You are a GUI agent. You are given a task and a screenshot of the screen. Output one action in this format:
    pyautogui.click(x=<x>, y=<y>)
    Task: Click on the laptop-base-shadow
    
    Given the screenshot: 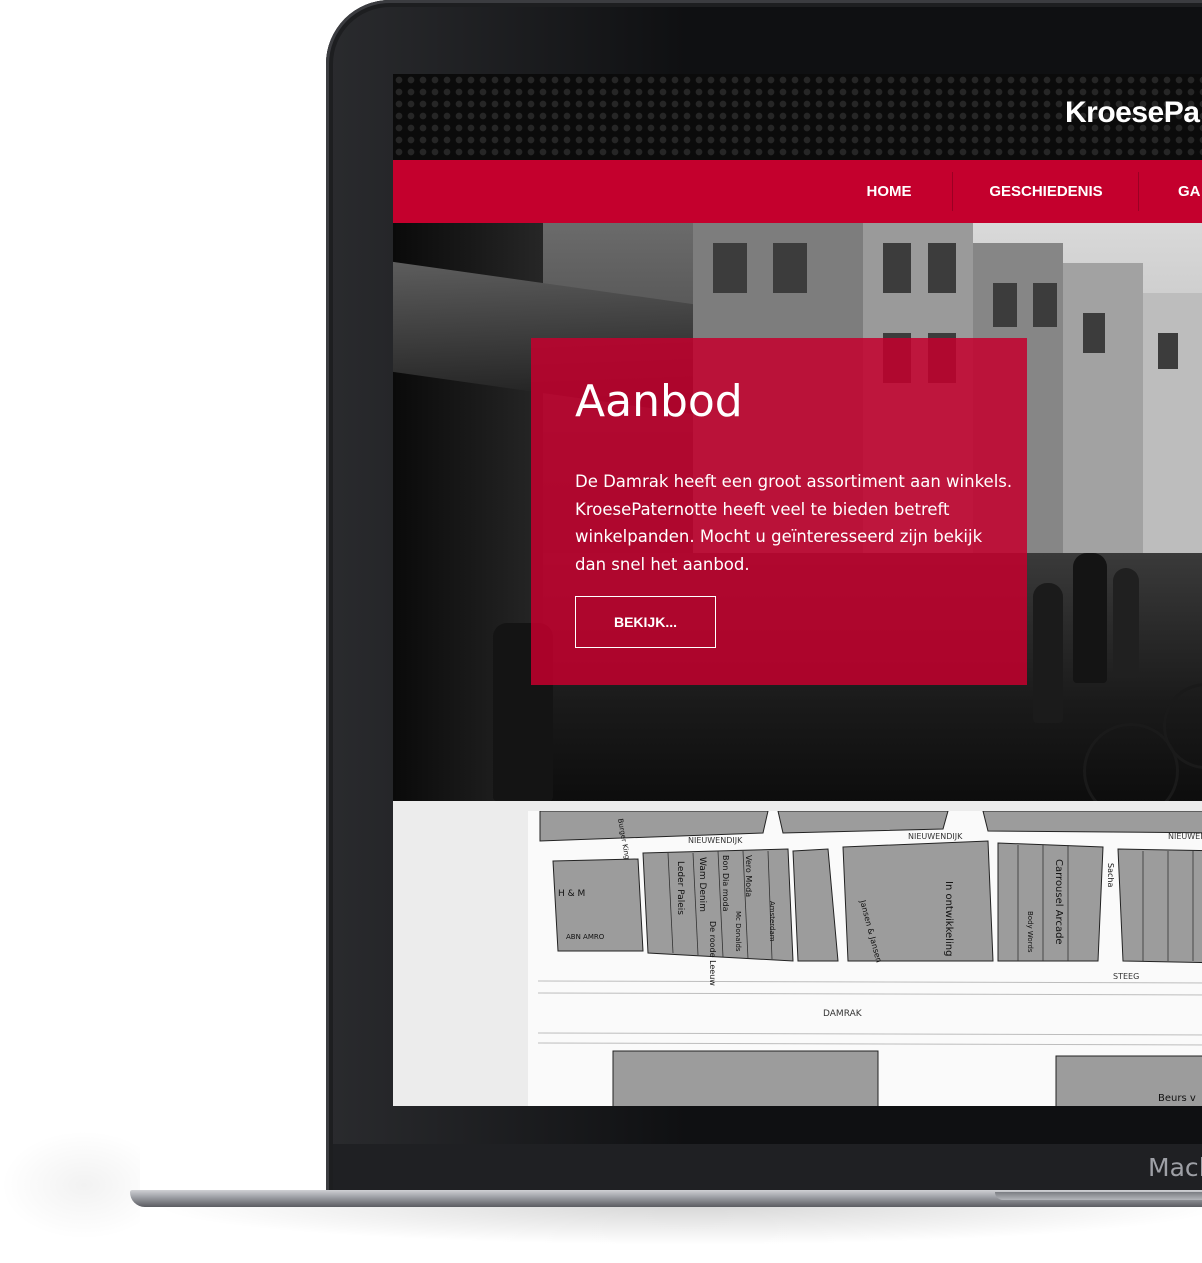 What is the action you would take?
    pyautogui.click(x=676, y=1225)
    